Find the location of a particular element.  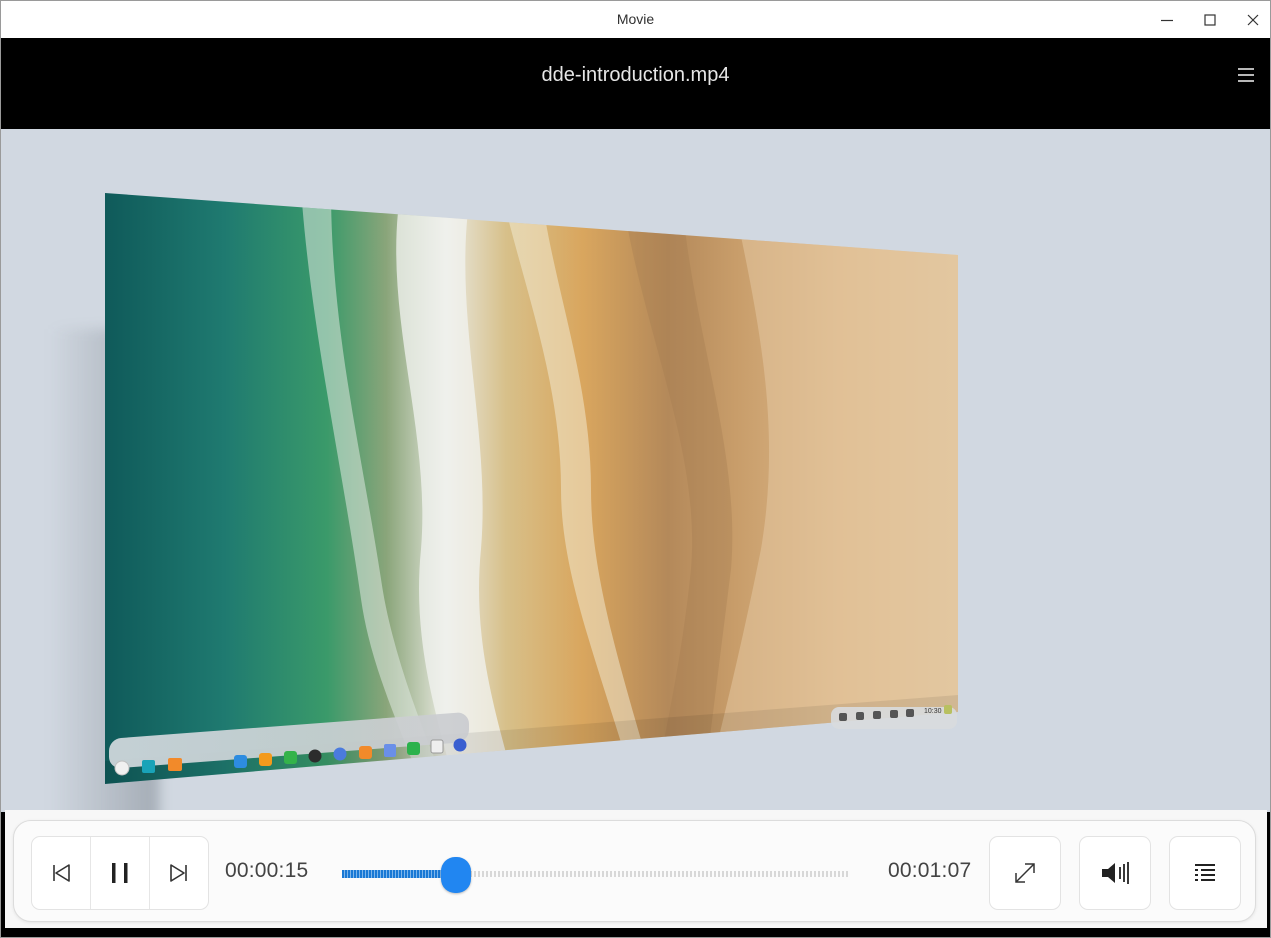

hamburger-menu-icon is located at coordinates (1246, 75).